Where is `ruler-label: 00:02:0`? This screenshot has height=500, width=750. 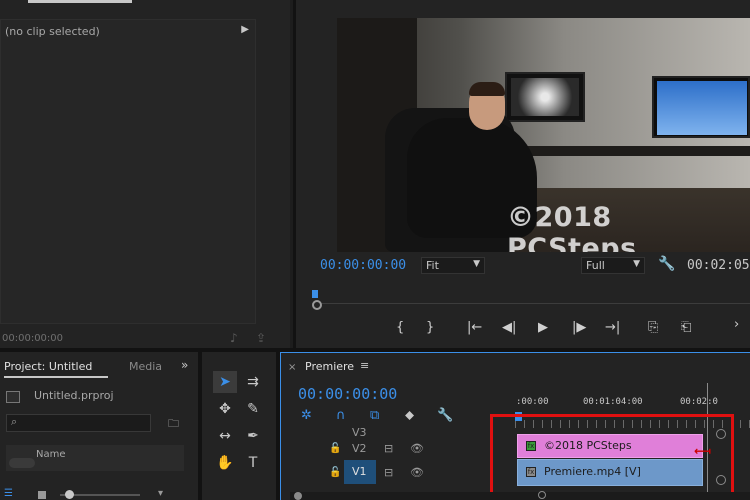 ruler-label: 00:02:0 is located at coordinates (699, 402).